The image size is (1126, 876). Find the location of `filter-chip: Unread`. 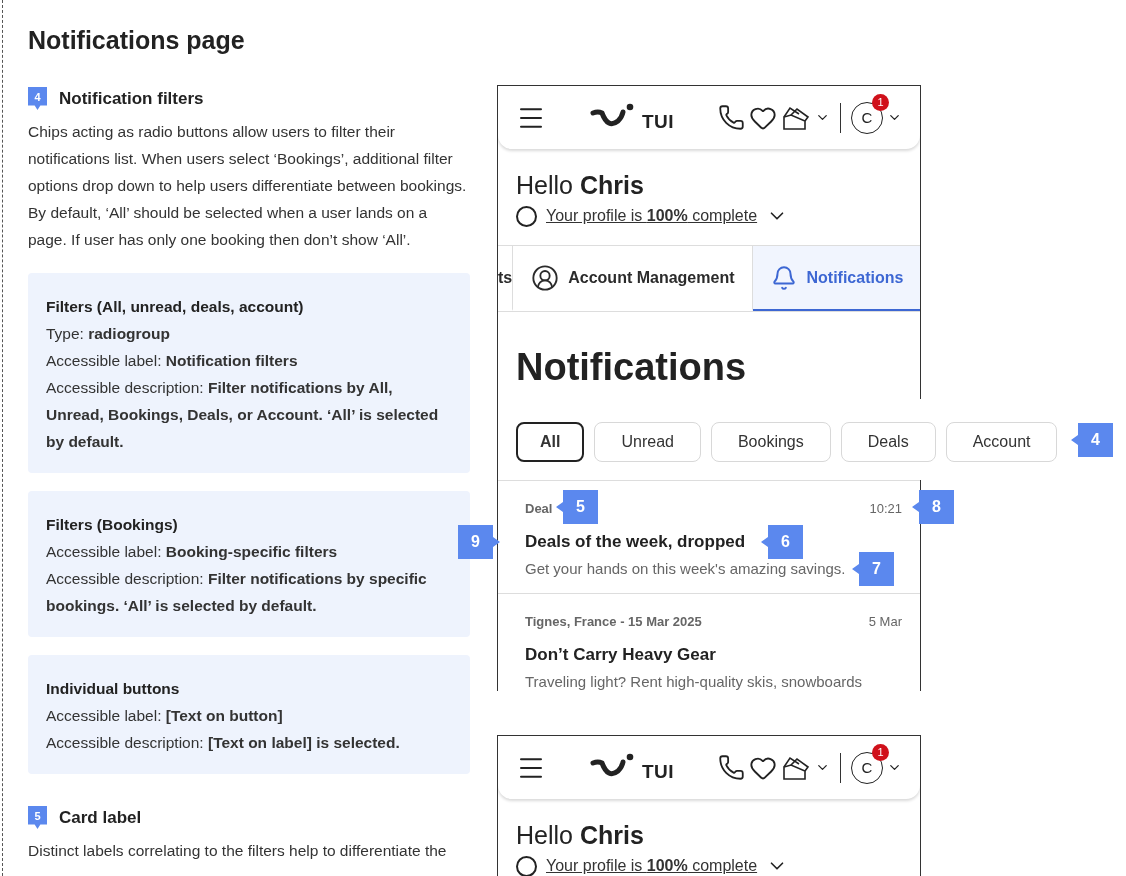

filter-chip: Unread is located at coordinates (647, 442).